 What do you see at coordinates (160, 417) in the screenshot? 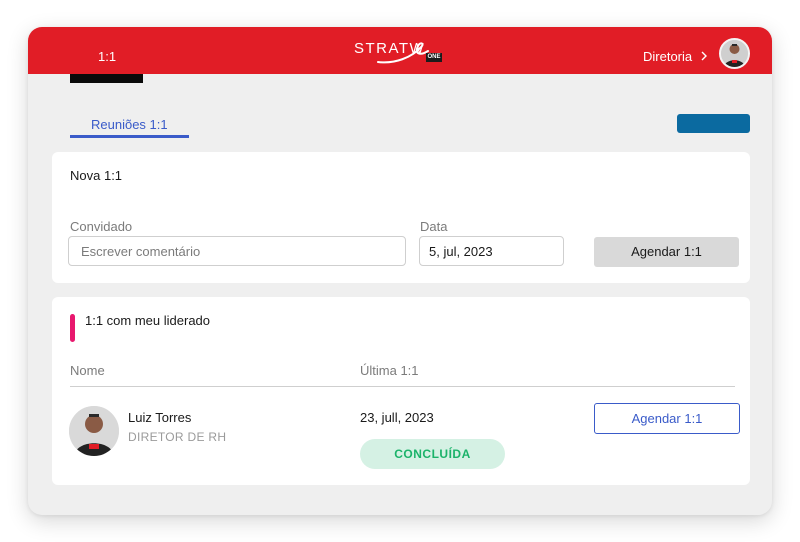
I see `person-name: Luiz Torres` at bounding box center [160, 417].